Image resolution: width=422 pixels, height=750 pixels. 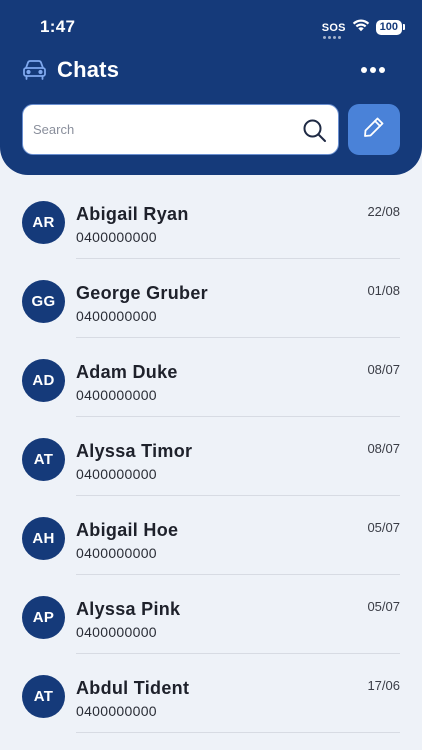 I want to click on search-box, so click(x=180, y=129).